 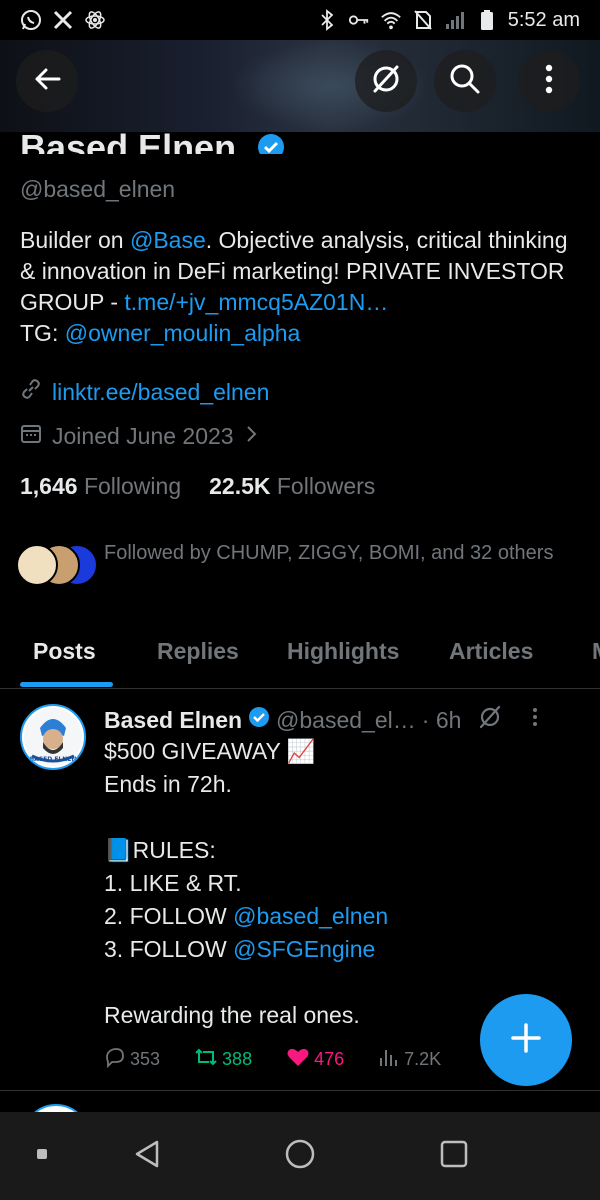 I want to click on following-count-link: 1,646 Following, so click(x=100, y=486).